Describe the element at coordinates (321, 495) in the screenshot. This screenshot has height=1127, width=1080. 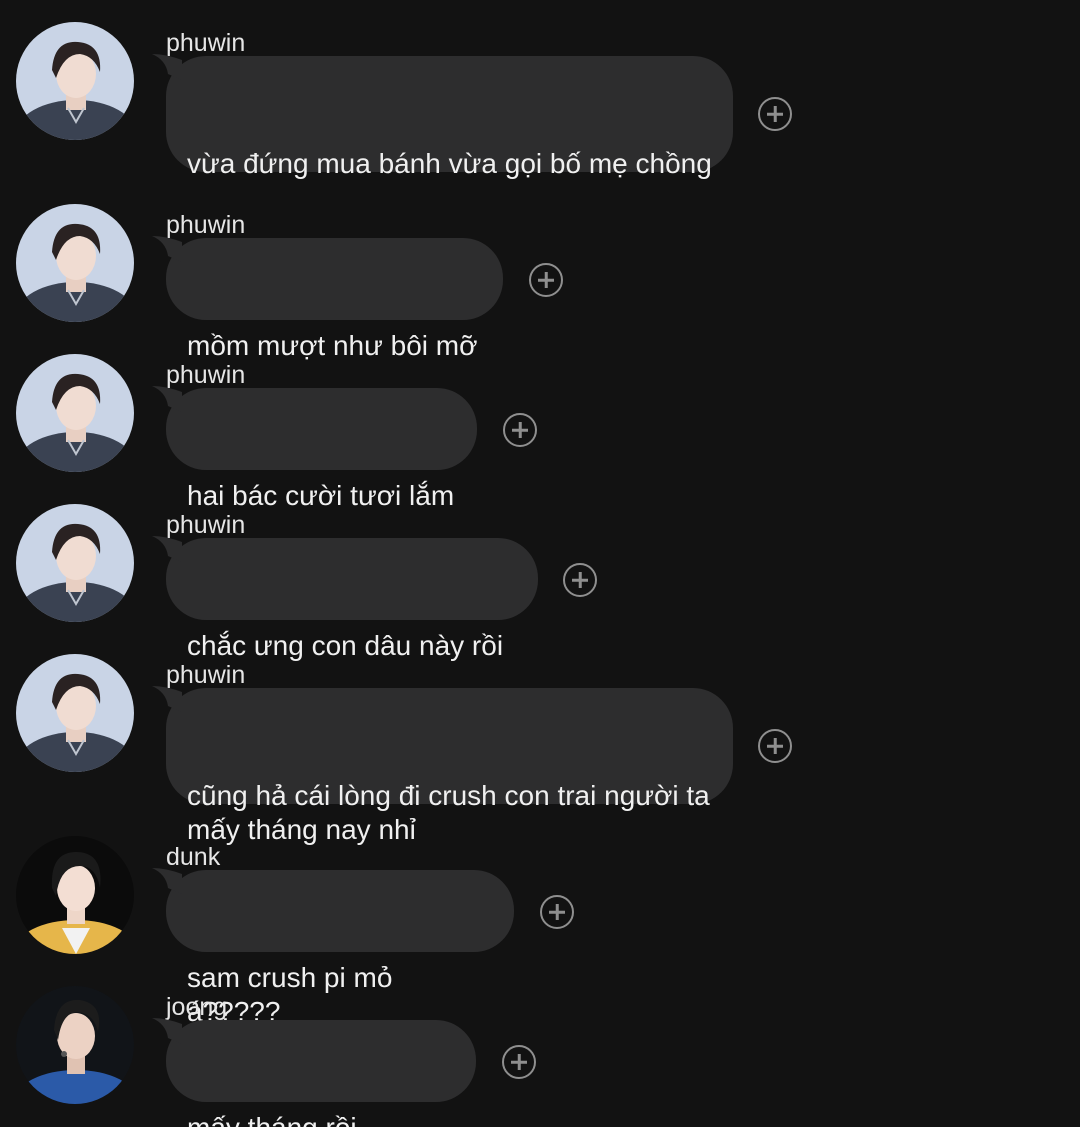
I see `message-text: hai bác cười tươi lắm` at that location.